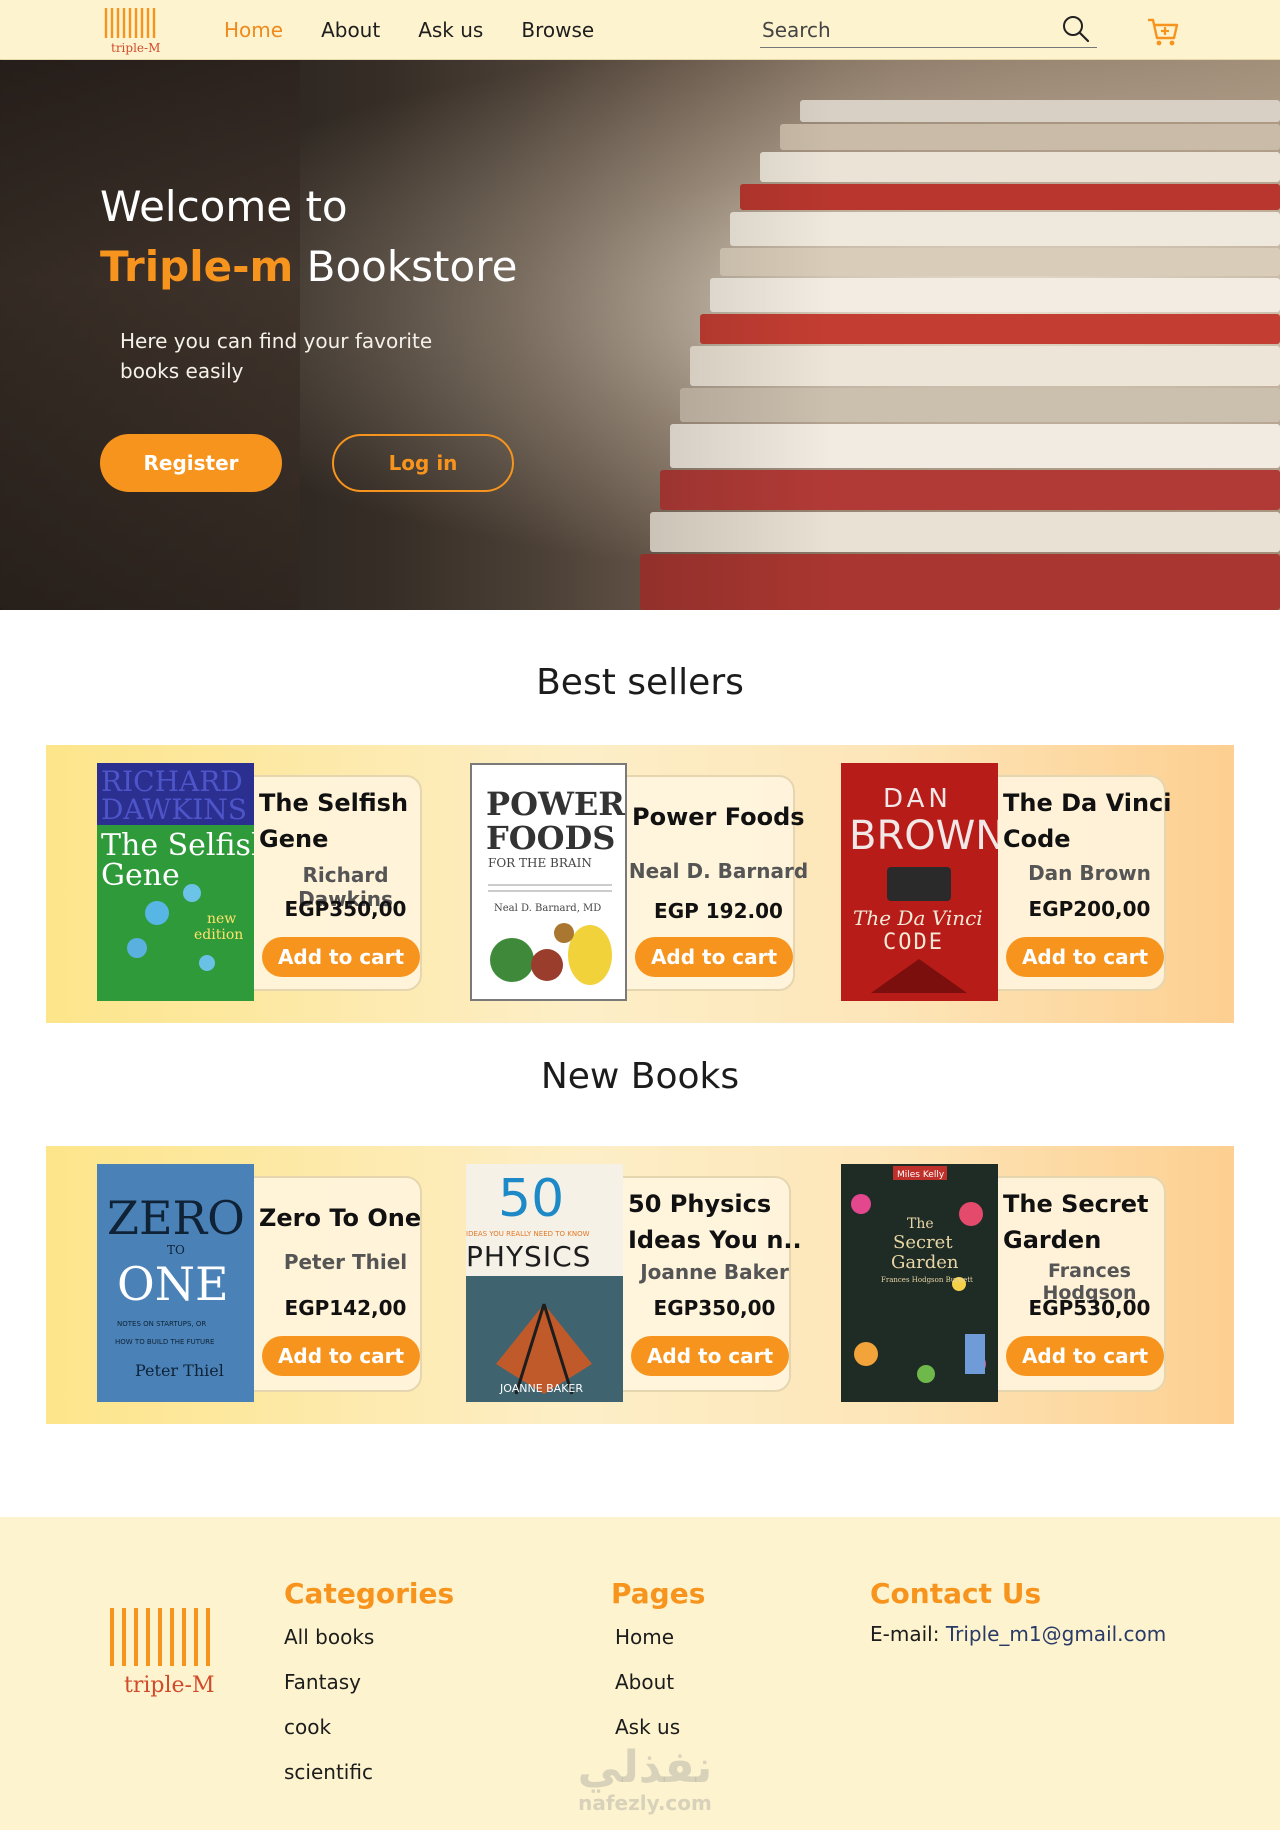 This screenshot has width=1280, height=1830. What do you see at coordinates (173, 1284) in the screenshot?
I see `svg-text: ONE` at bounding box center [173, 1284].